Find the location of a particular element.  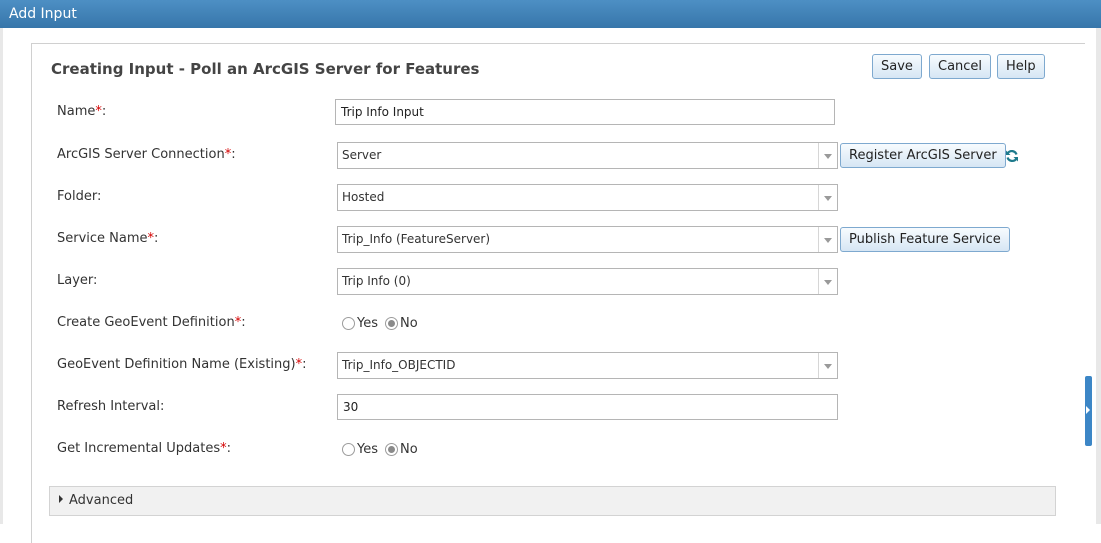

create-definition-radios: Yes No is located at coordinates (383, 323).